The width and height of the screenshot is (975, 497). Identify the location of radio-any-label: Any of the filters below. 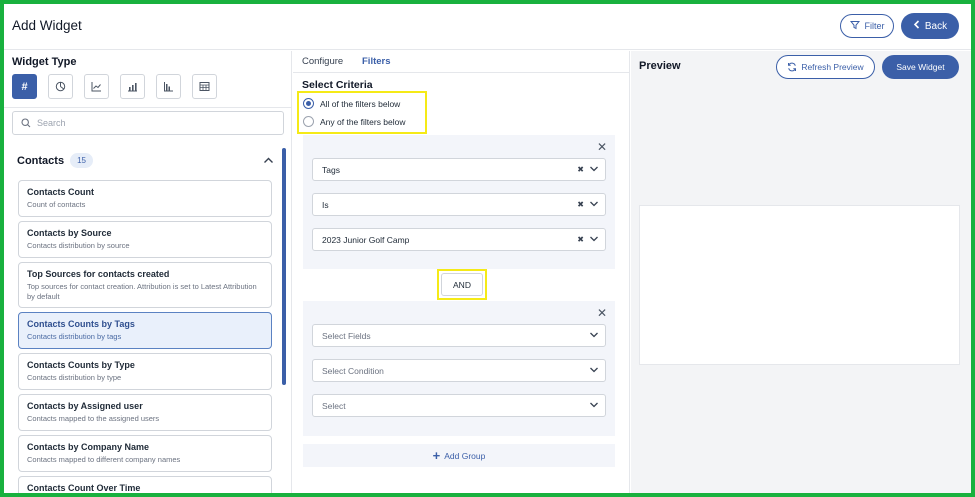
(363, 121).